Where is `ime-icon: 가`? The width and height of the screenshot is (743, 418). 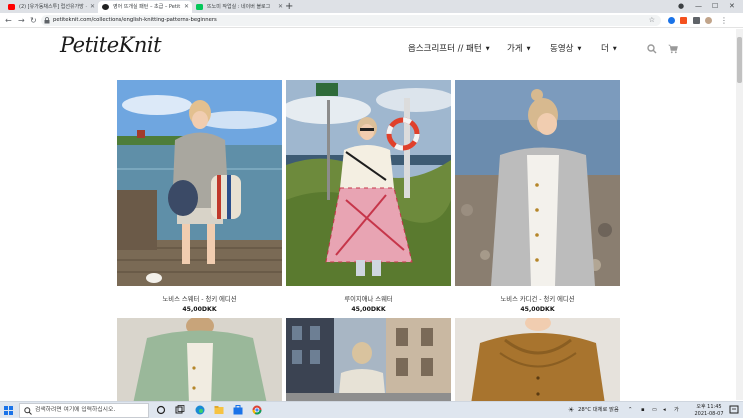
ime-icon: 가 is located at coordinates (676, 410).